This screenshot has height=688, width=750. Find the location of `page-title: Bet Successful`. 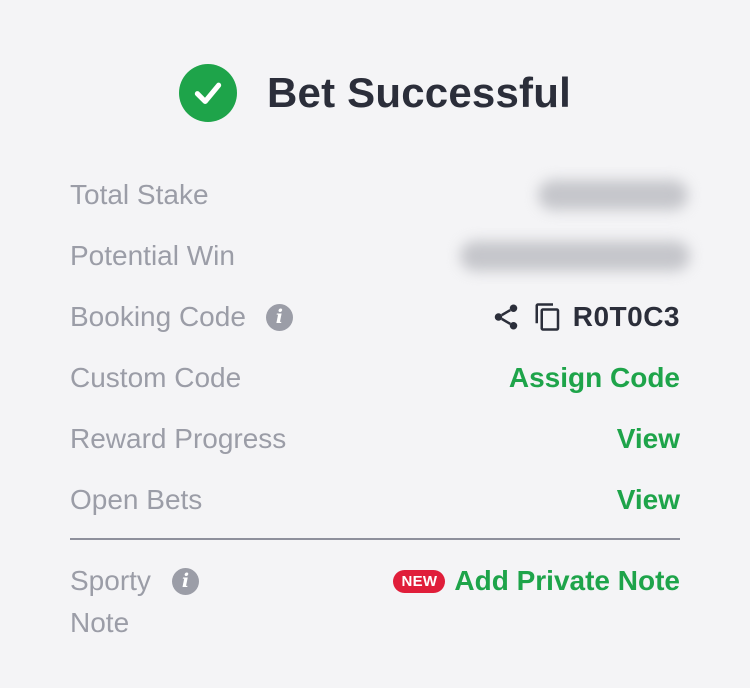

page-title: Bet Successful is located at coordinates (419, 92).